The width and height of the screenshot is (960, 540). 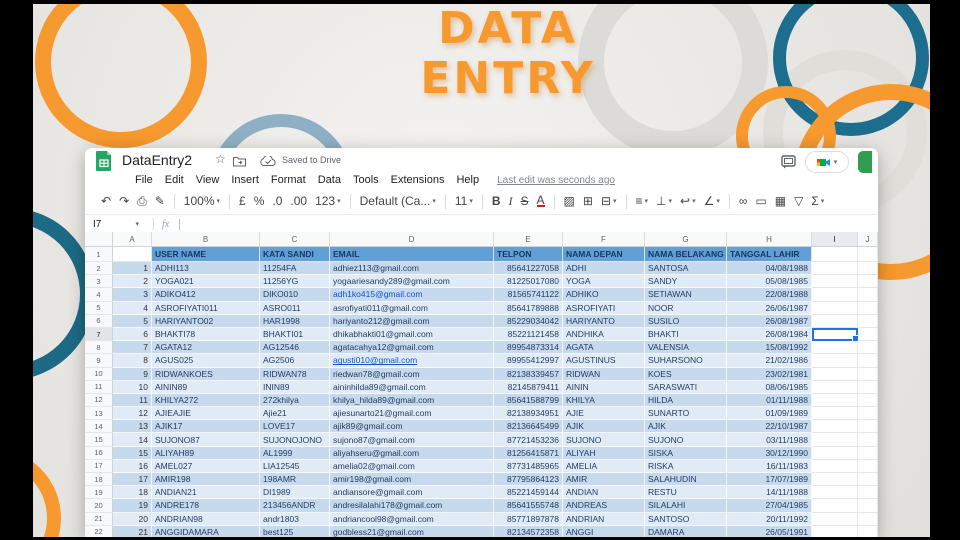 What do you see at coordinates (686, 308) in the screenshot?
I see `cell: NOOR` at bounding box center [686, 308].